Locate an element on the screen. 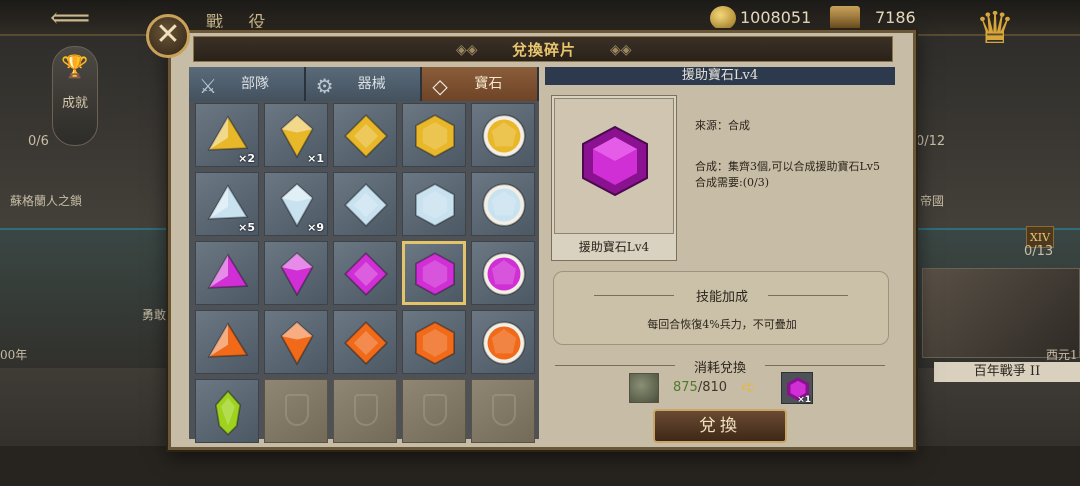 The height and width of the screenshot is (486, 1080). trophy-icon: 🏆 is located at coordinates (75, 67).